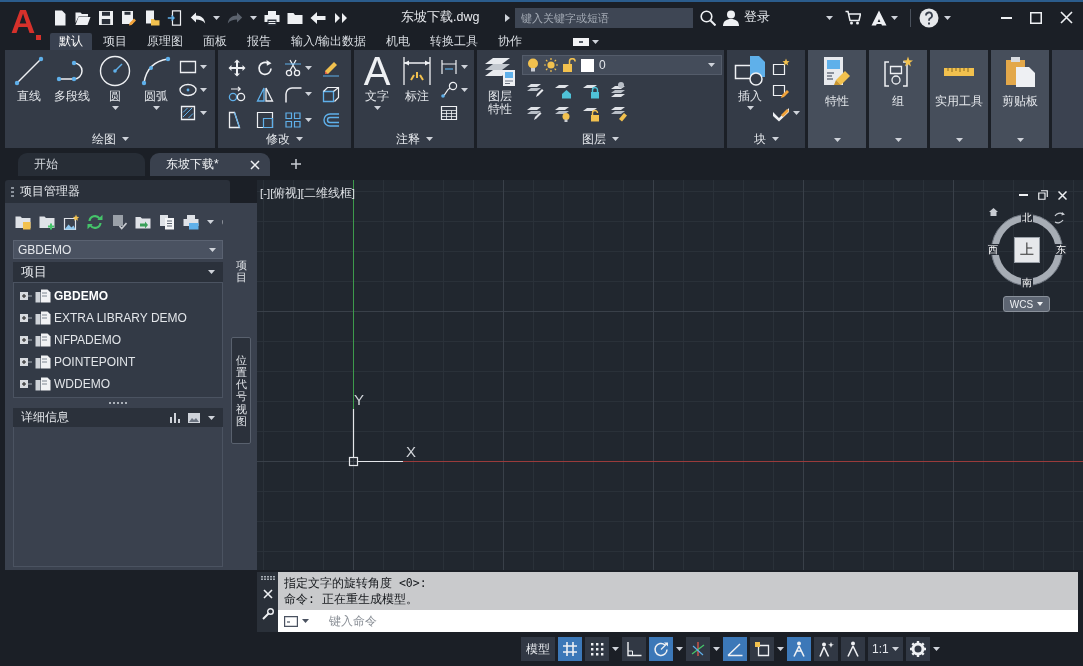 Image resolution: width=1083 pixels, height=666 pixels. I want to click on block-star-icon, so click(781, 67).